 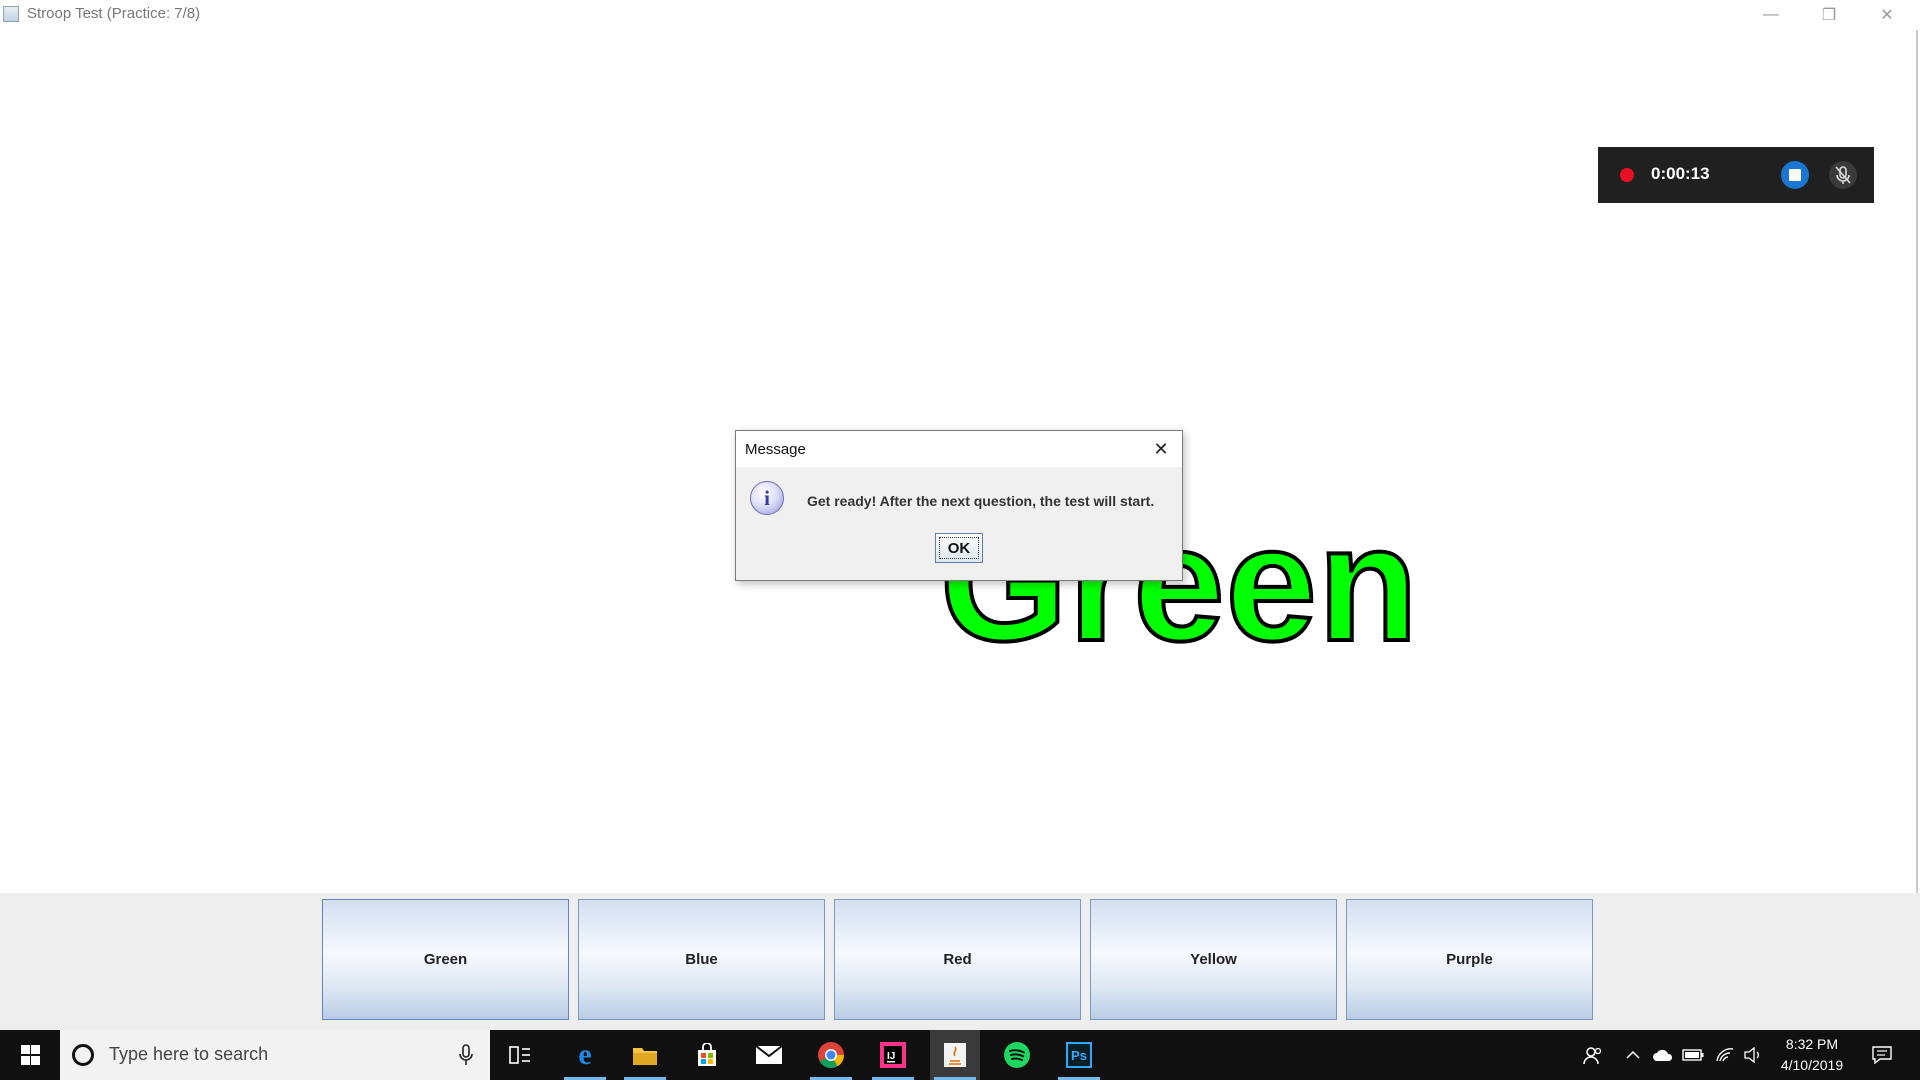 I want to click on information-icon: i, so click(x=767, y=498).